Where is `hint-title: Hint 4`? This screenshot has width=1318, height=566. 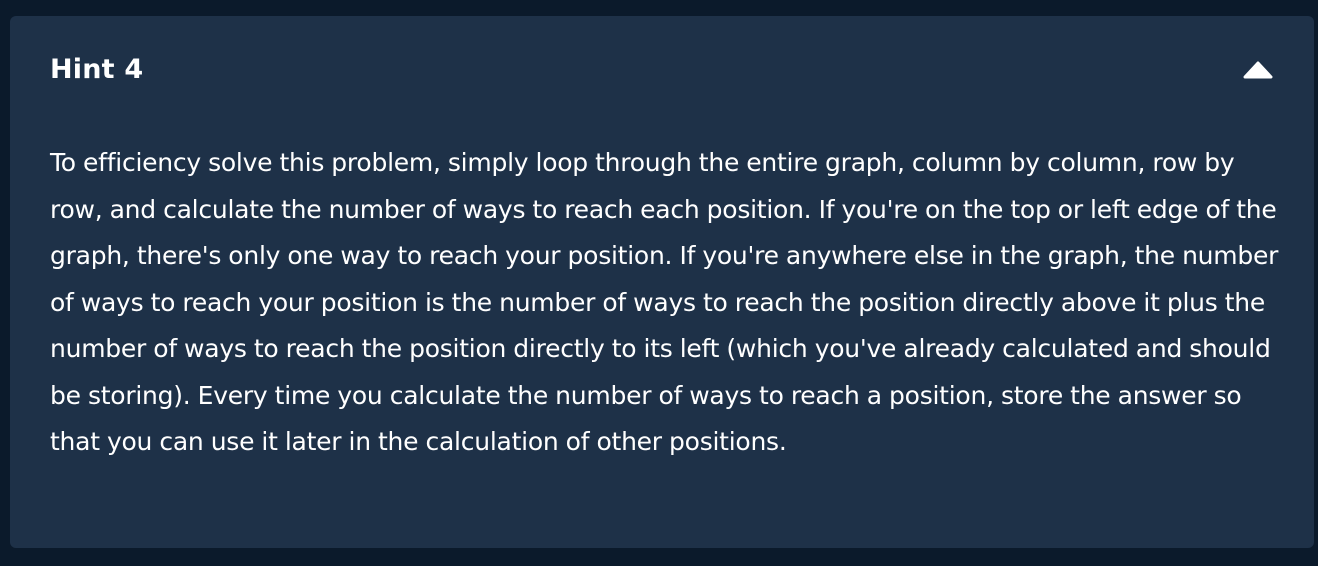
hint-title: Hint 4 is located at coordinates (97, 69).